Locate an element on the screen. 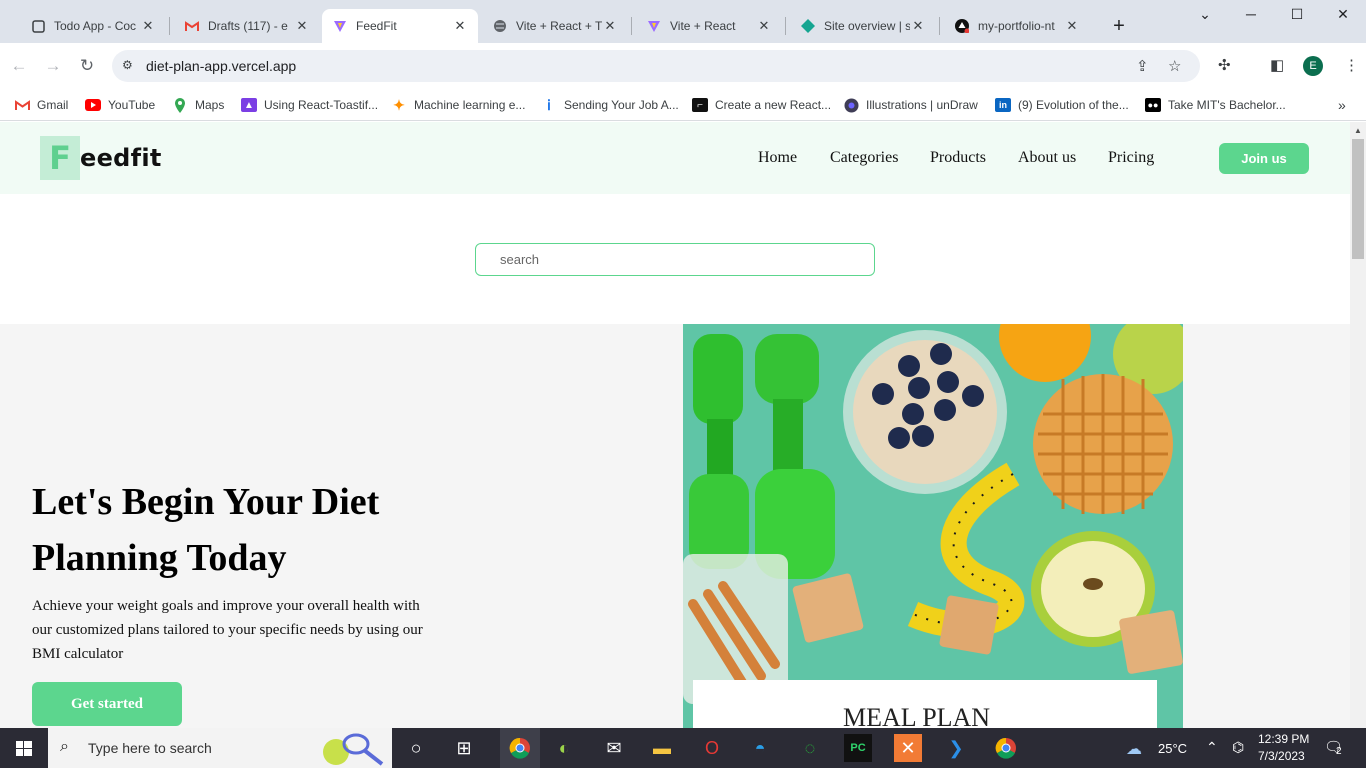  mail-icon: ✉ is located at coordinates (614, 748).